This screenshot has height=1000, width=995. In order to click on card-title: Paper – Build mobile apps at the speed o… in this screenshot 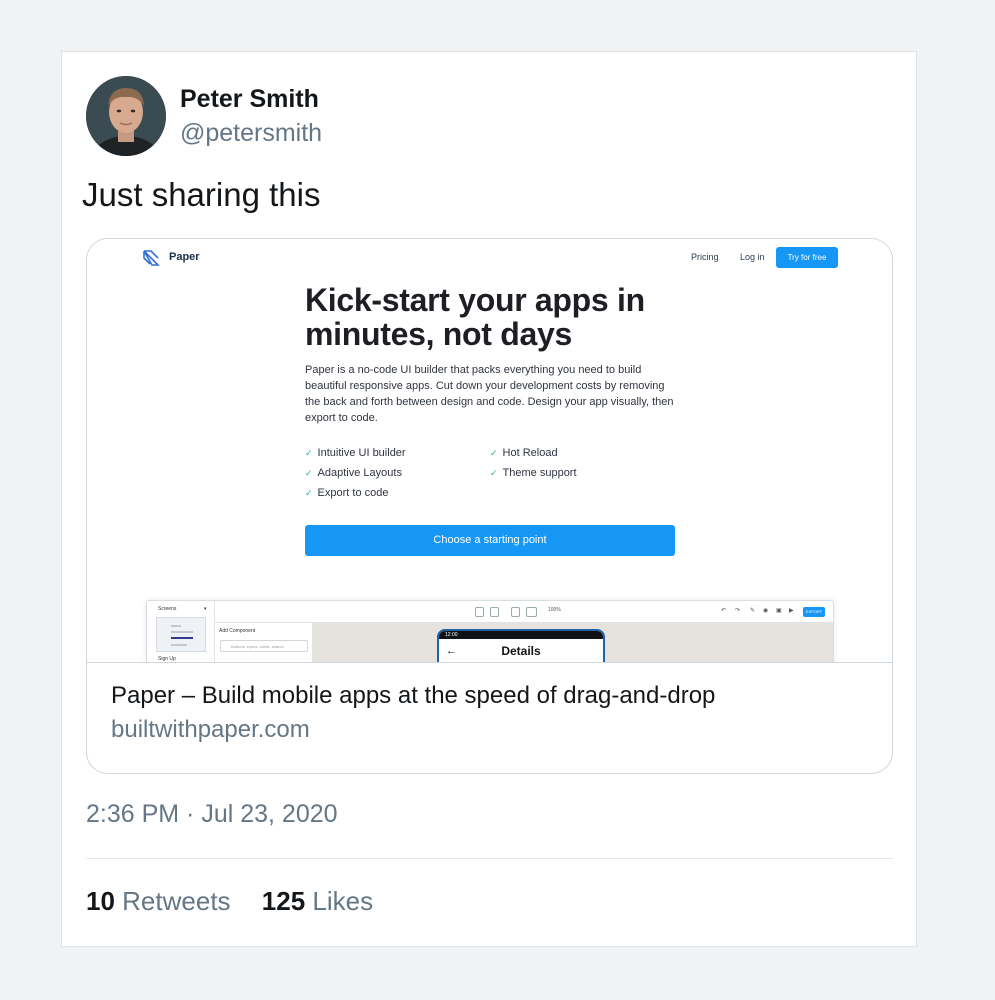, I will do `click(413, 696)`.